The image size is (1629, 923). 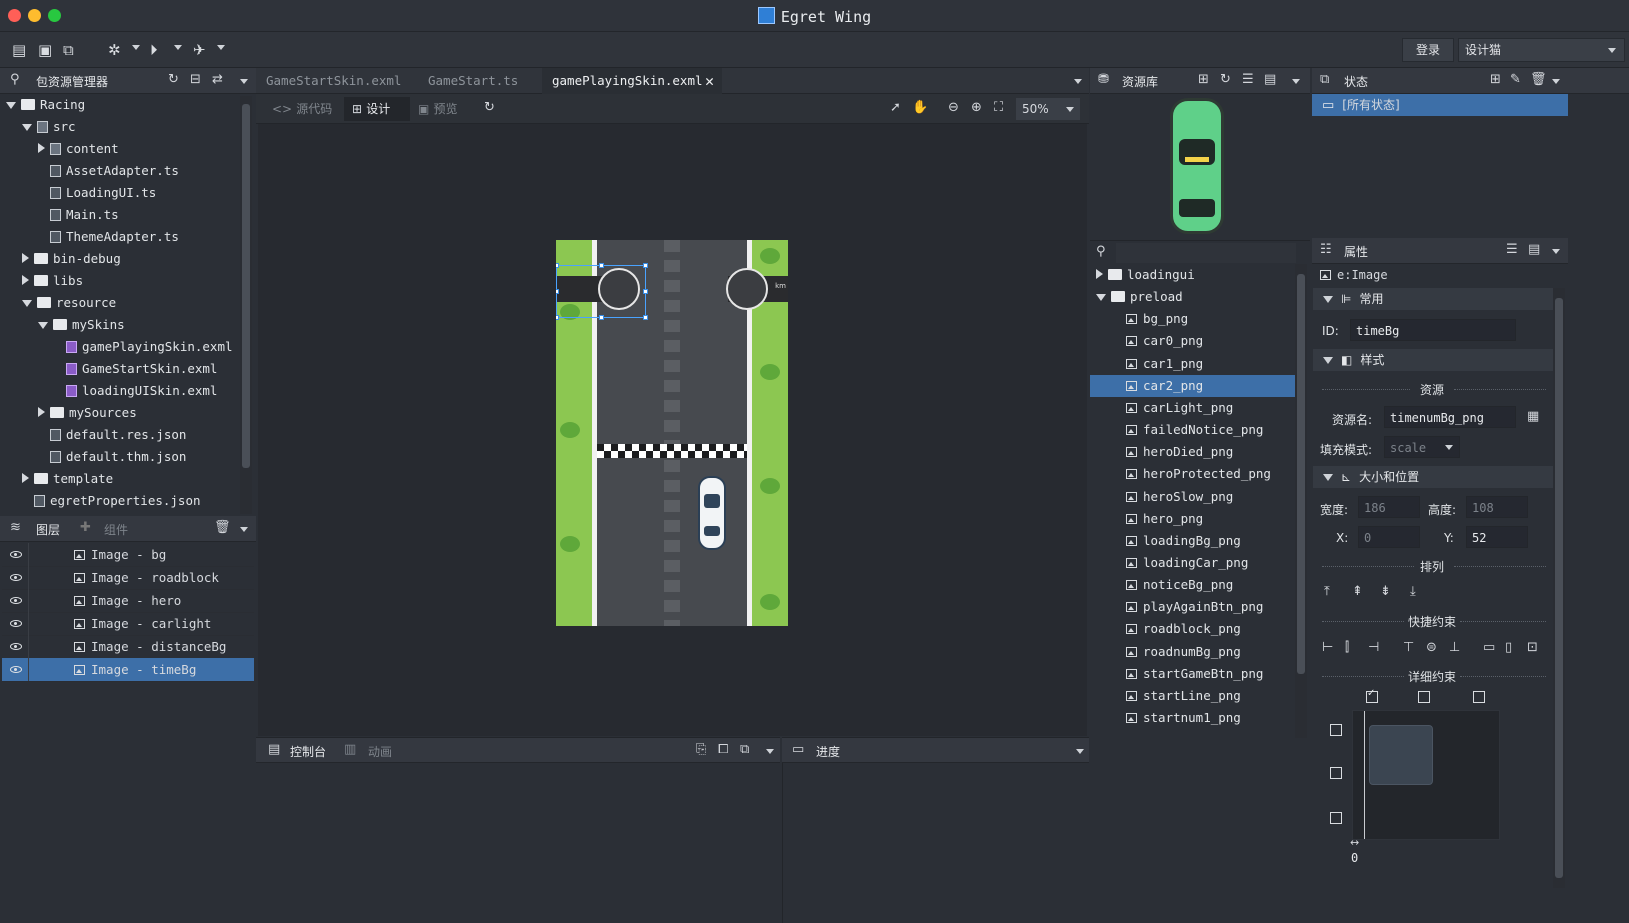 I want to click on states-menu-icon, so click(x=1556, y=81).